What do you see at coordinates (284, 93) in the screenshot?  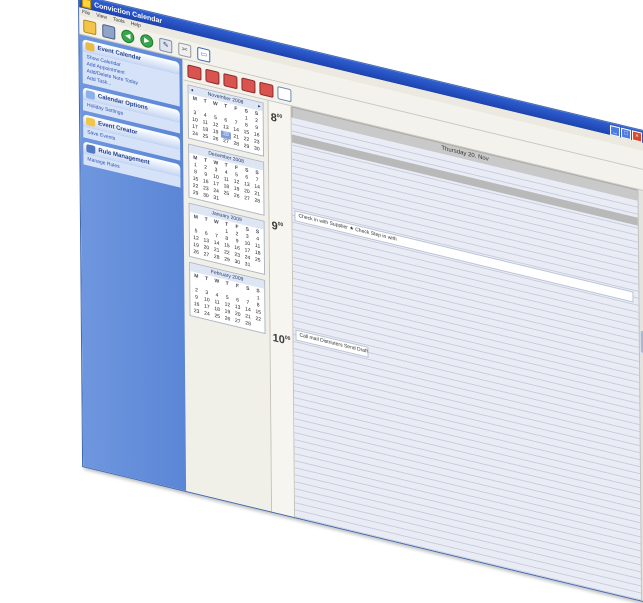 I see `note-button` at bounding box center [284, 93].